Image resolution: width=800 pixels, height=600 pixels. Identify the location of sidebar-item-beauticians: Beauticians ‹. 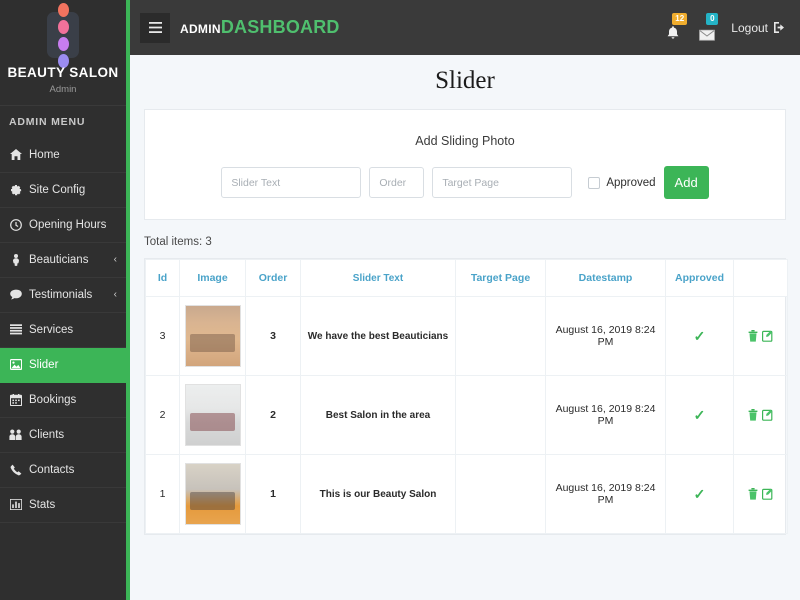
(63, 260).